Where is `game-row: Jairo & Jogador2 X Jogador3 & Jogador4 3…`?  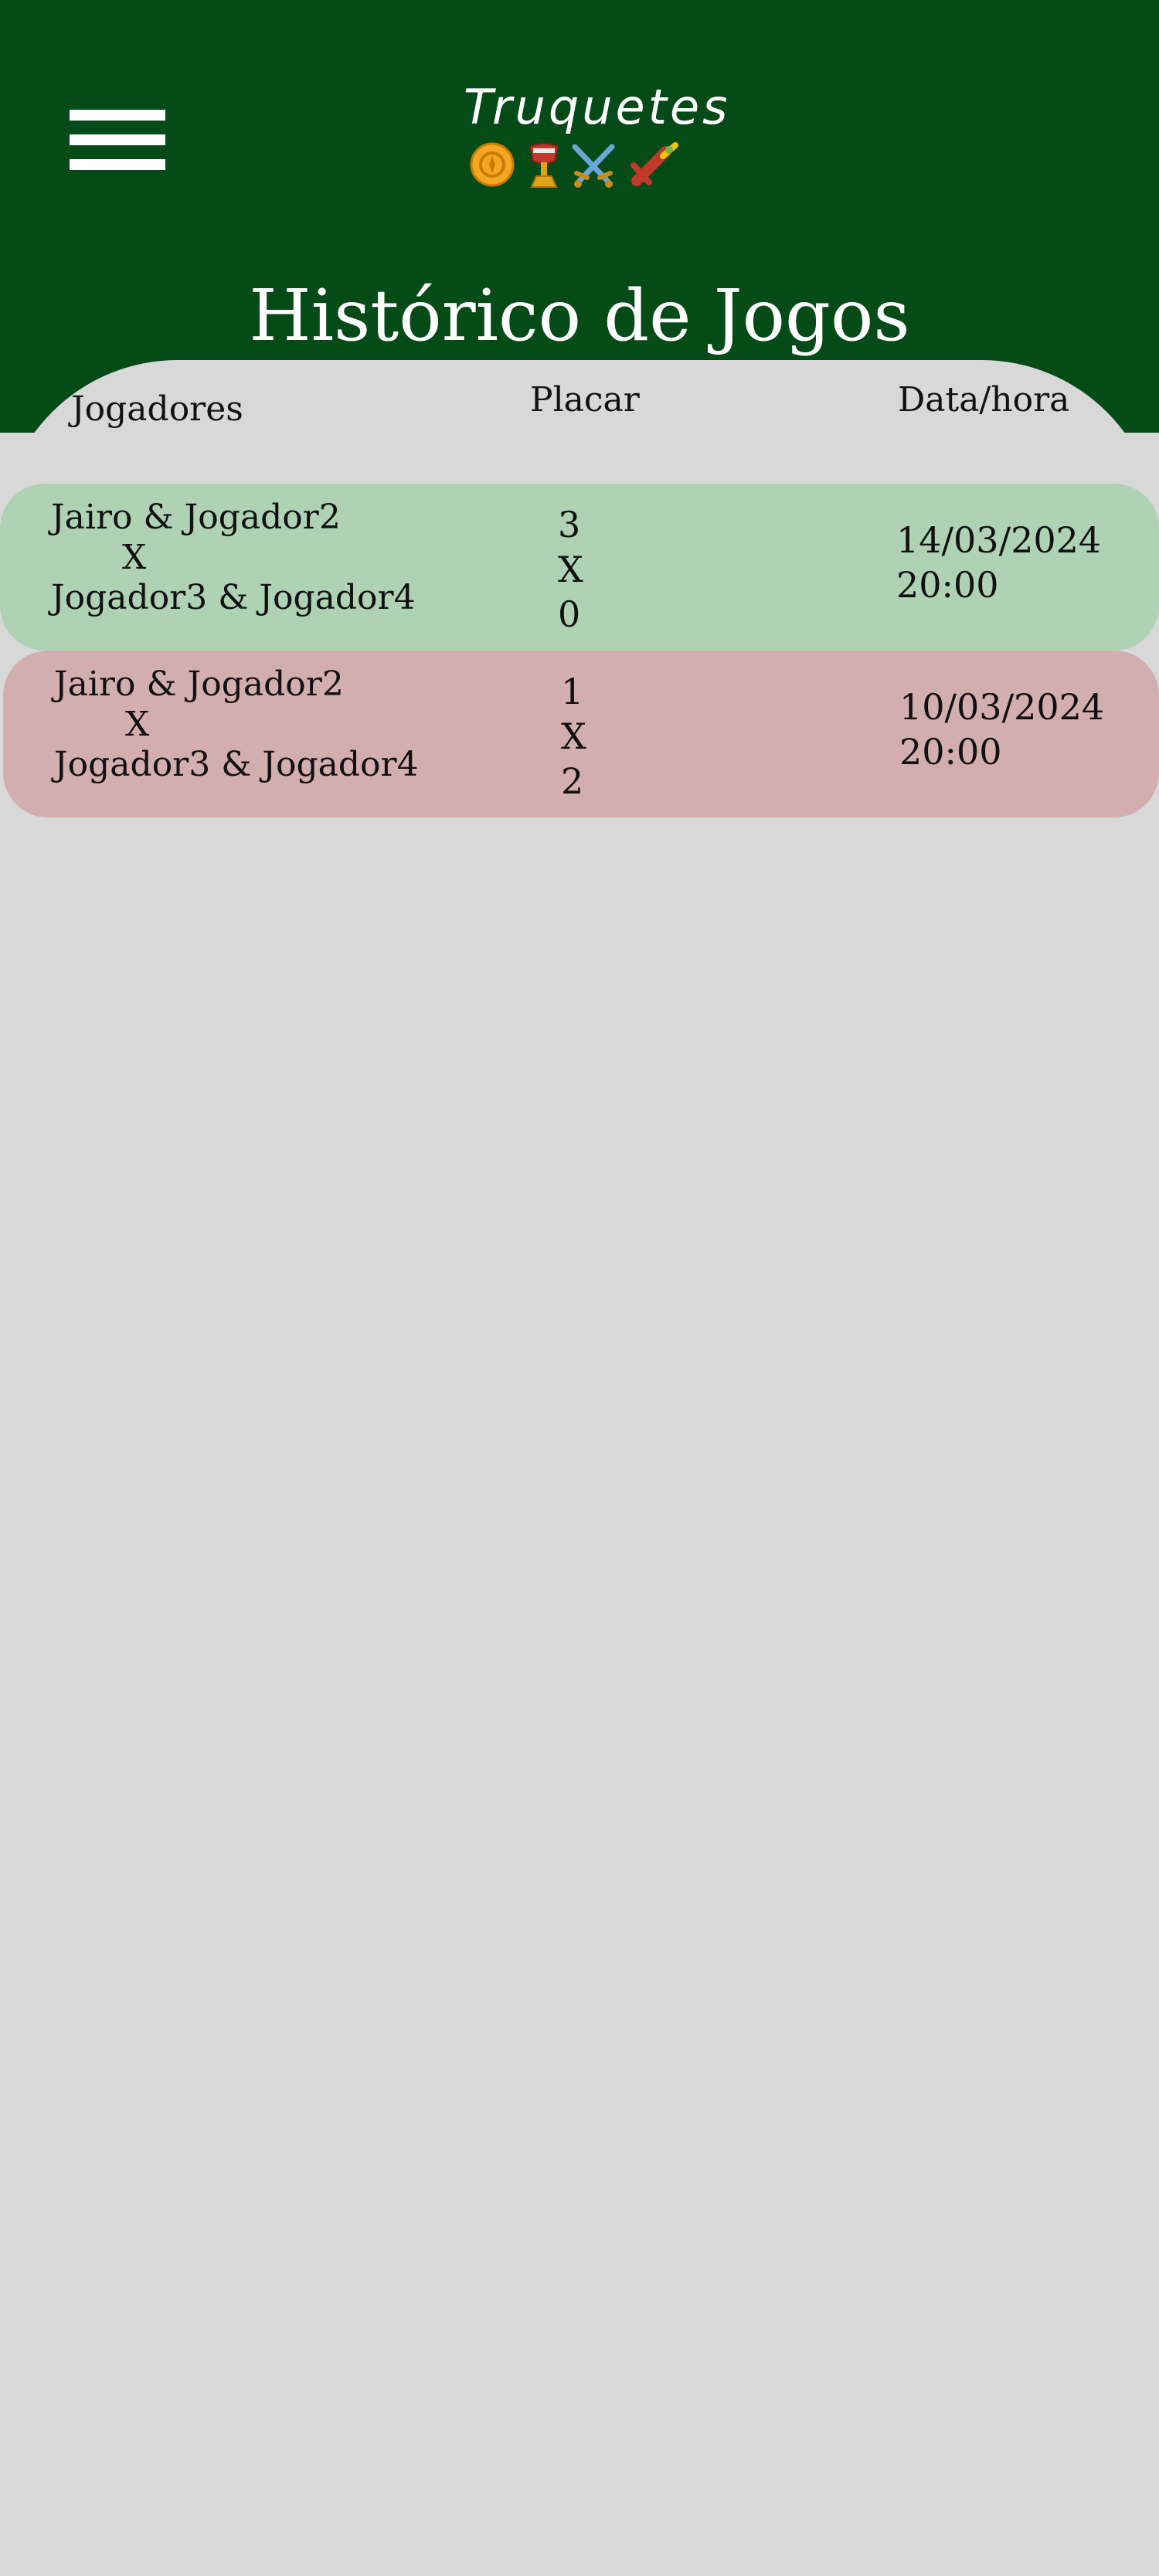 game-row: Jairo & Jogador2 X Jogador3 & Jogador4 3… is located at coordinates (579, 567).